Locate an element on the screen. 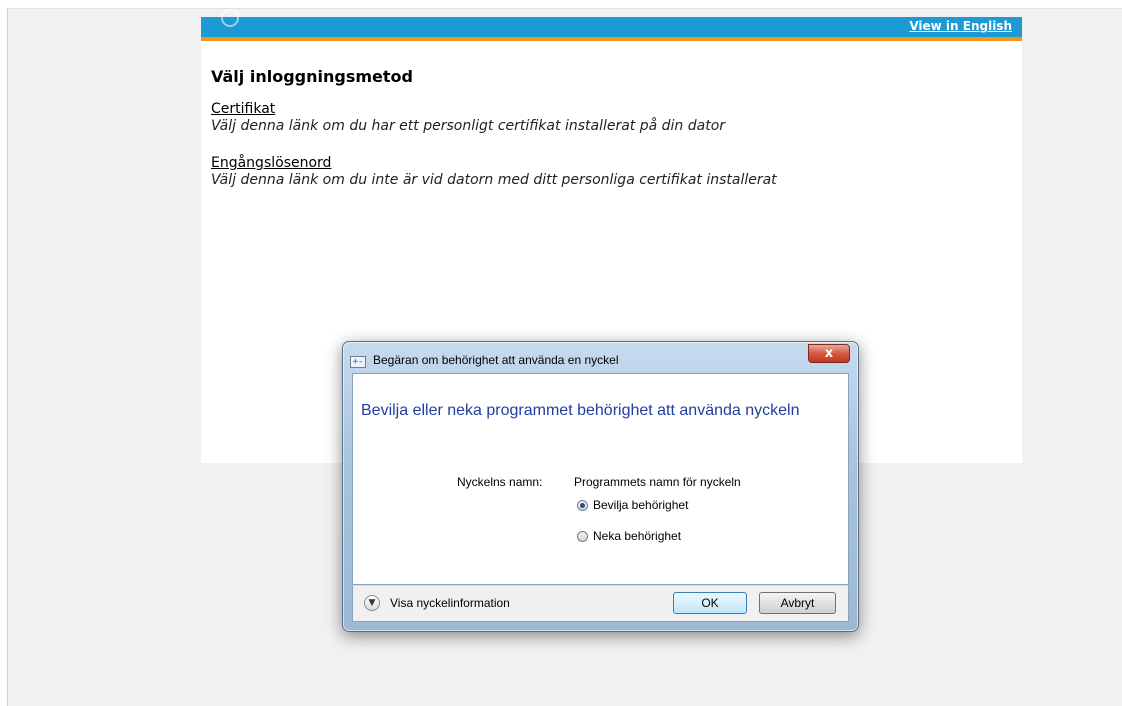 The height and width of the screenshot is (706, 1122). grant-permission-option: Bevilja behörighet is located at coordinates (632, 505).